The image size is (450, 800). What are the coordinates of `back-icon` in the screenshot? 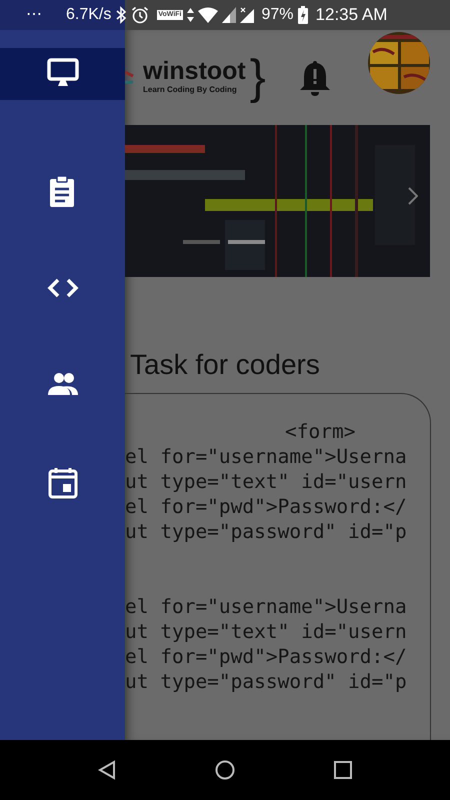 It's located at (107, 770).